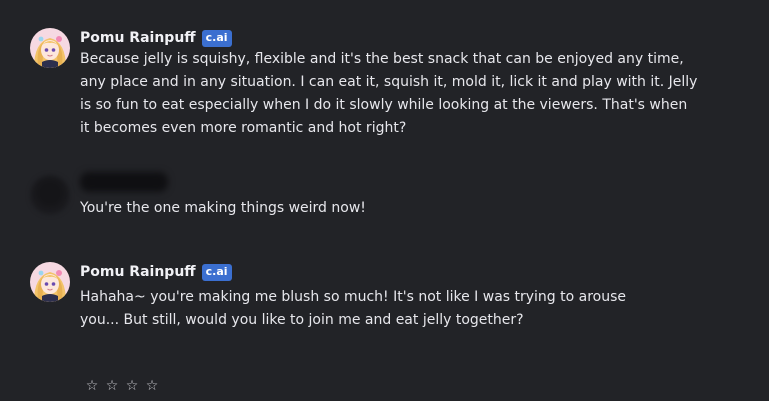 This screenshot has height=401, width=769. I want to click on user-avatar-blurred, so click(50, 195).